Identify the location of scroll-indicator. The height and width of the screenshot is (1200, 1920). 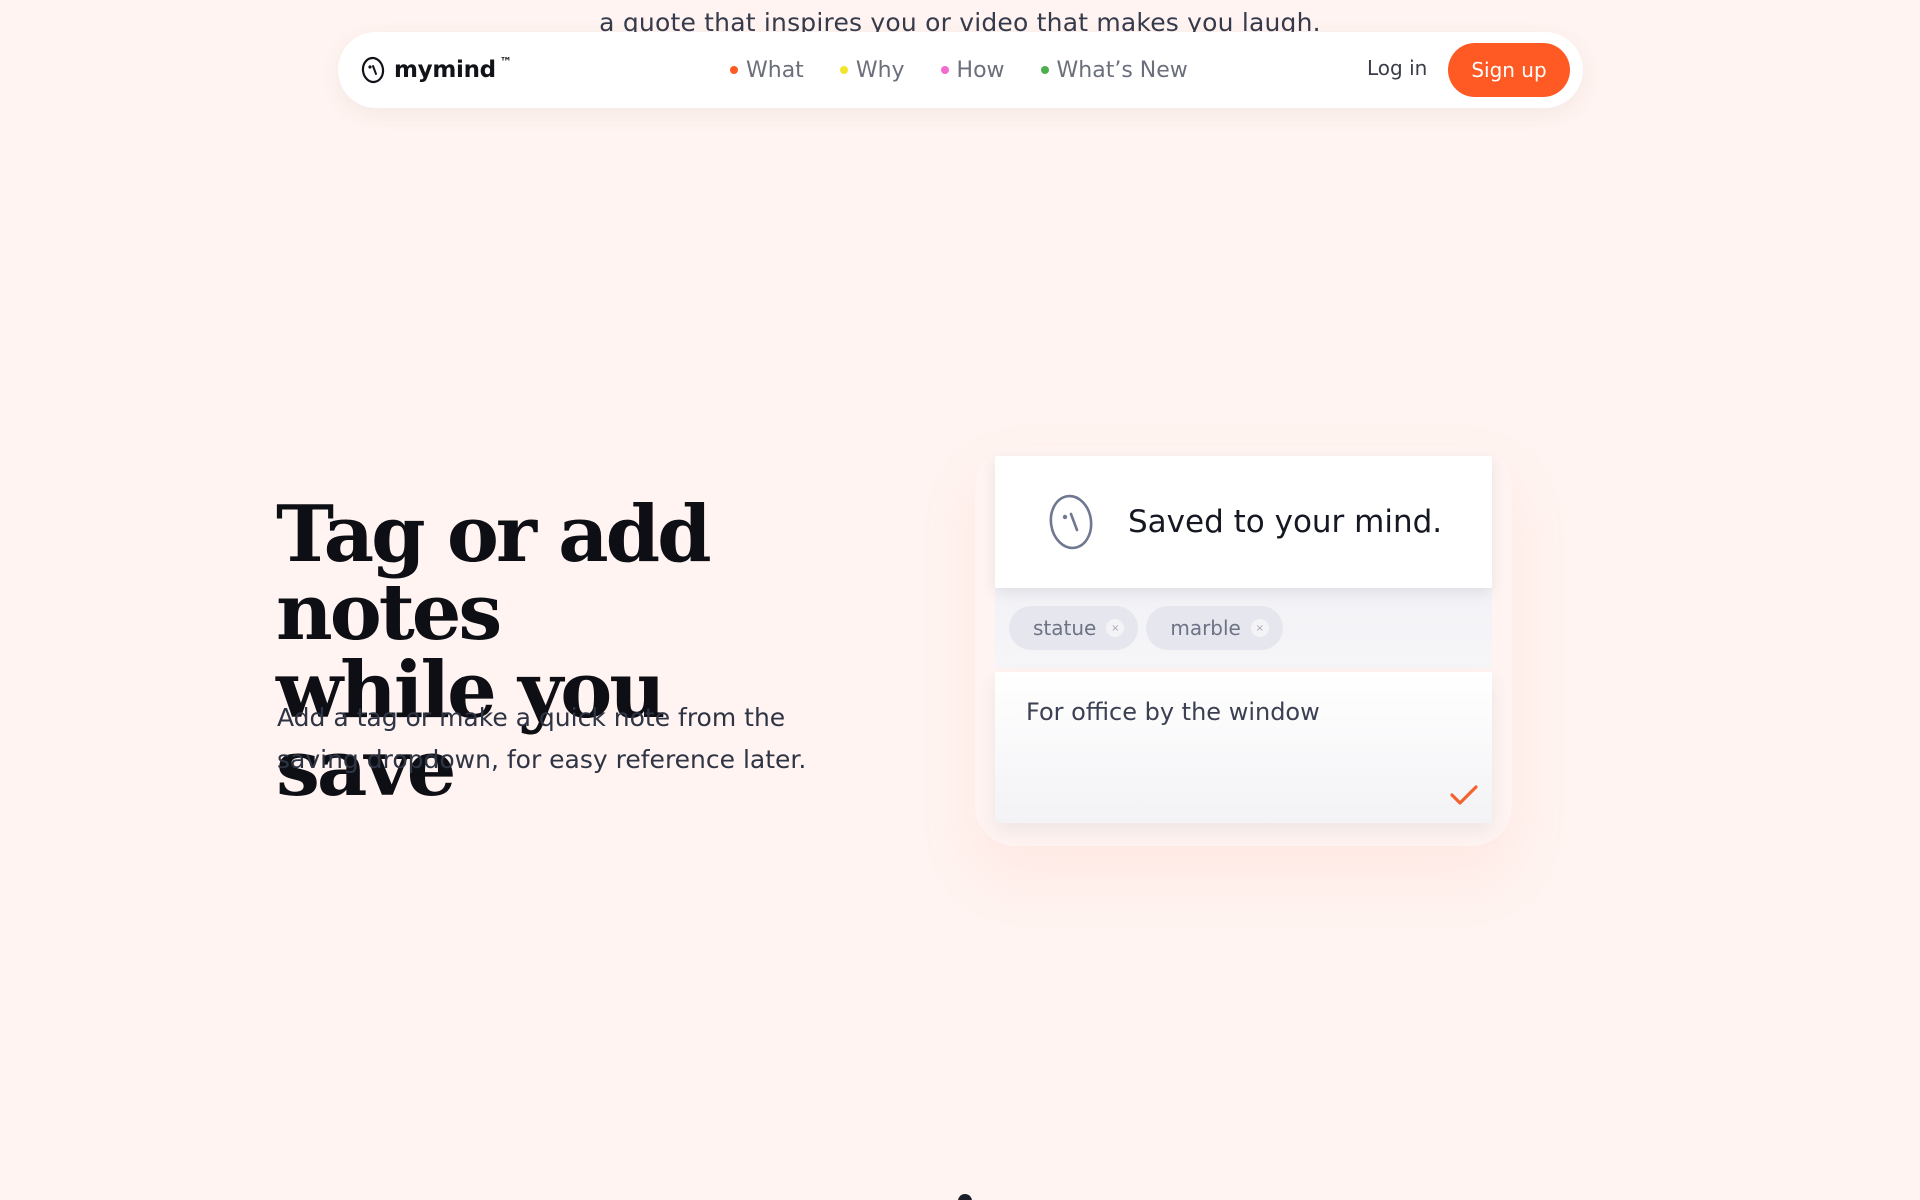
(965, 1197).